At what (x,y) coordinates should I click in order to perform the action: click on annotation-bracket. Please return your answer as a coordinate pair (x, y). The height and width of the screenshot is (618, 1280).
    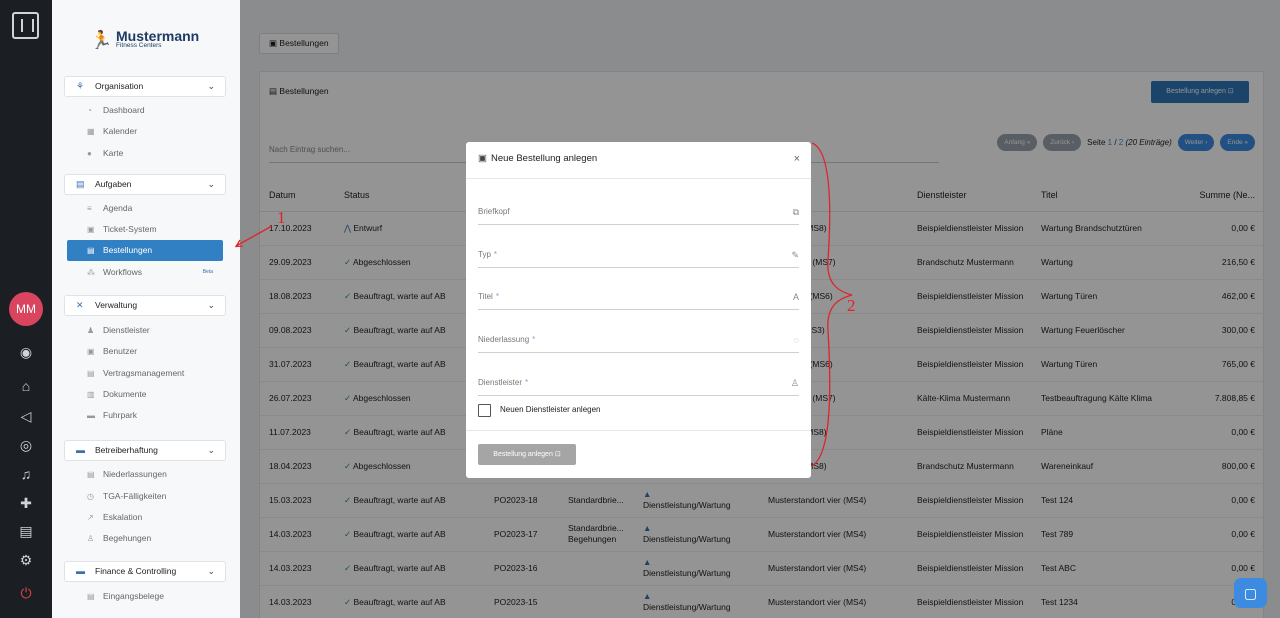
    Looking at the image, I should click on (832, 304).